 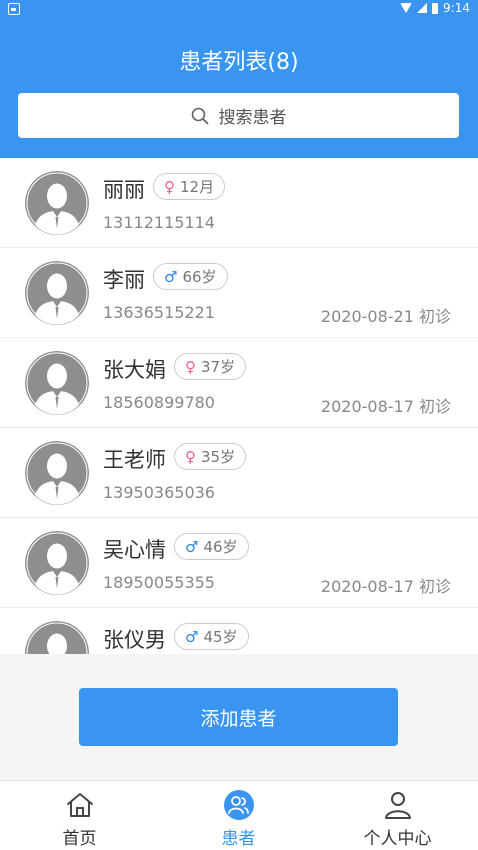 What do you see at coordinates (239, 293) in the screenshot?
I see `patient-row: 李丽 ♂ 66岁 13636515221 2020-08-21 初诊` at bounding box center [239, 293].